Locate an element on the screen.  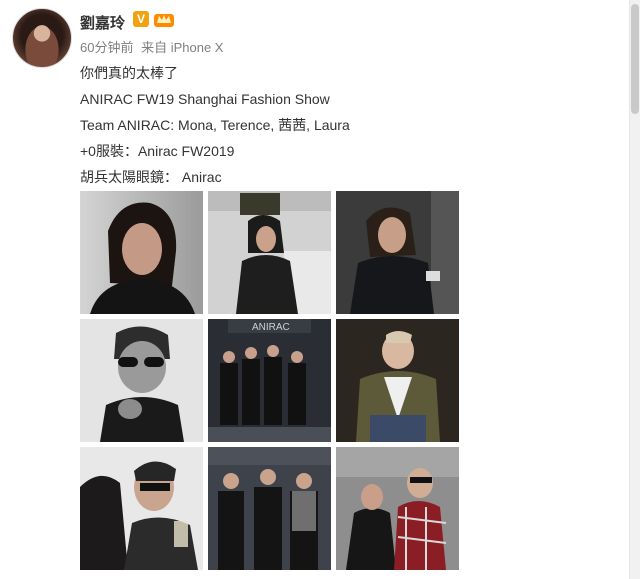
svg-text: ANIRAC is located at coordinates (271, 327).